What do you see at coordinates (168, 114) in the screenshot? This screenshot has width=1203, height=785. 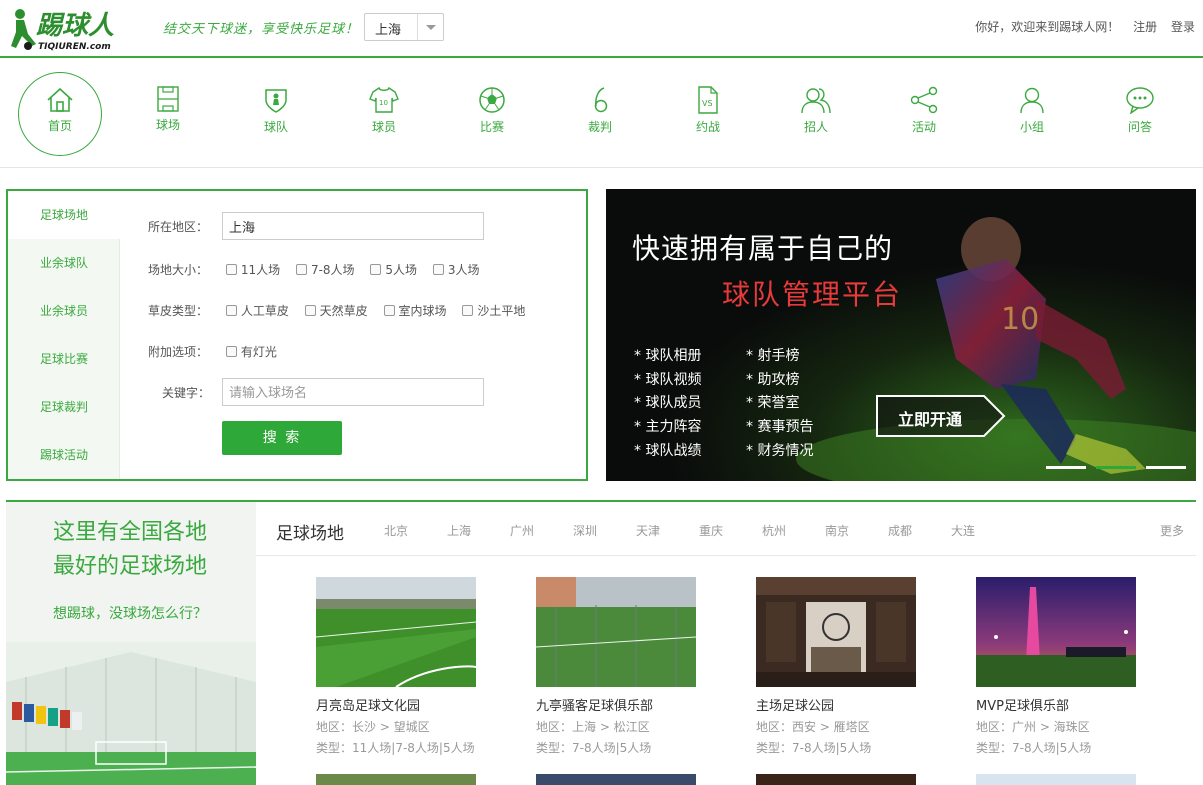 I see `nav-item-pitch: 球场` at bounding box center [168, 114].